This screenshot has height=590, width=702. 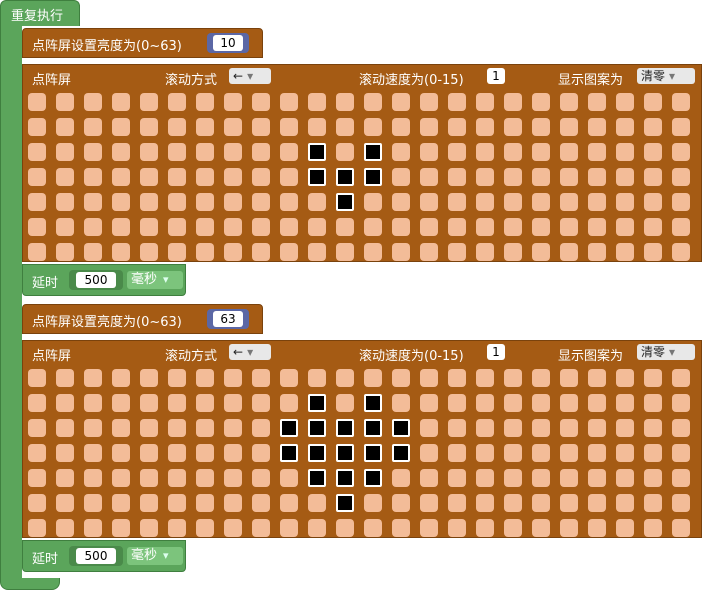 What do you see at coordinates (228, 43) in the screenshot?
I see `brightness-number-block: 10` at bounding box center [228, 43].